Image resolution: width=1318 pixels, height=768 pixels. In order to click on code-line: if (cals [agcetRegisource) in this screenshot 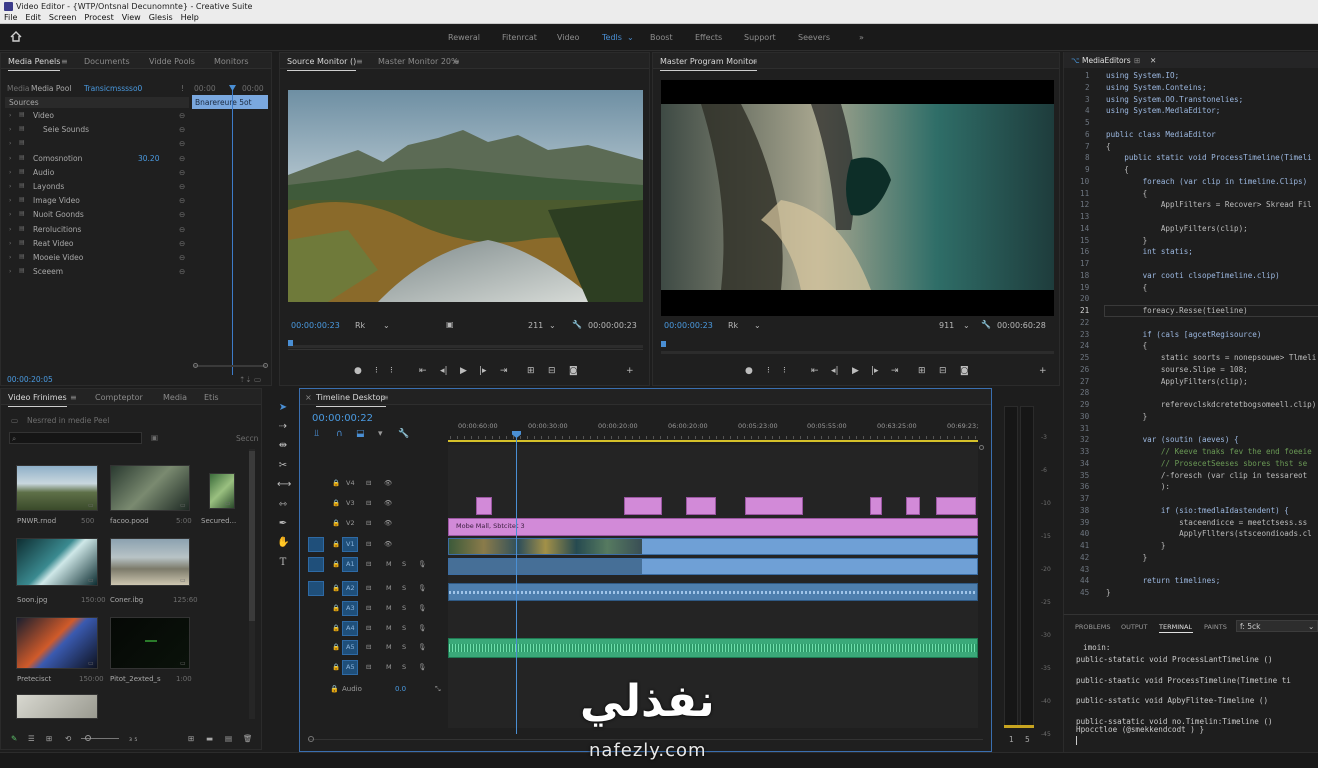, I will do `click(1184, 334)`.